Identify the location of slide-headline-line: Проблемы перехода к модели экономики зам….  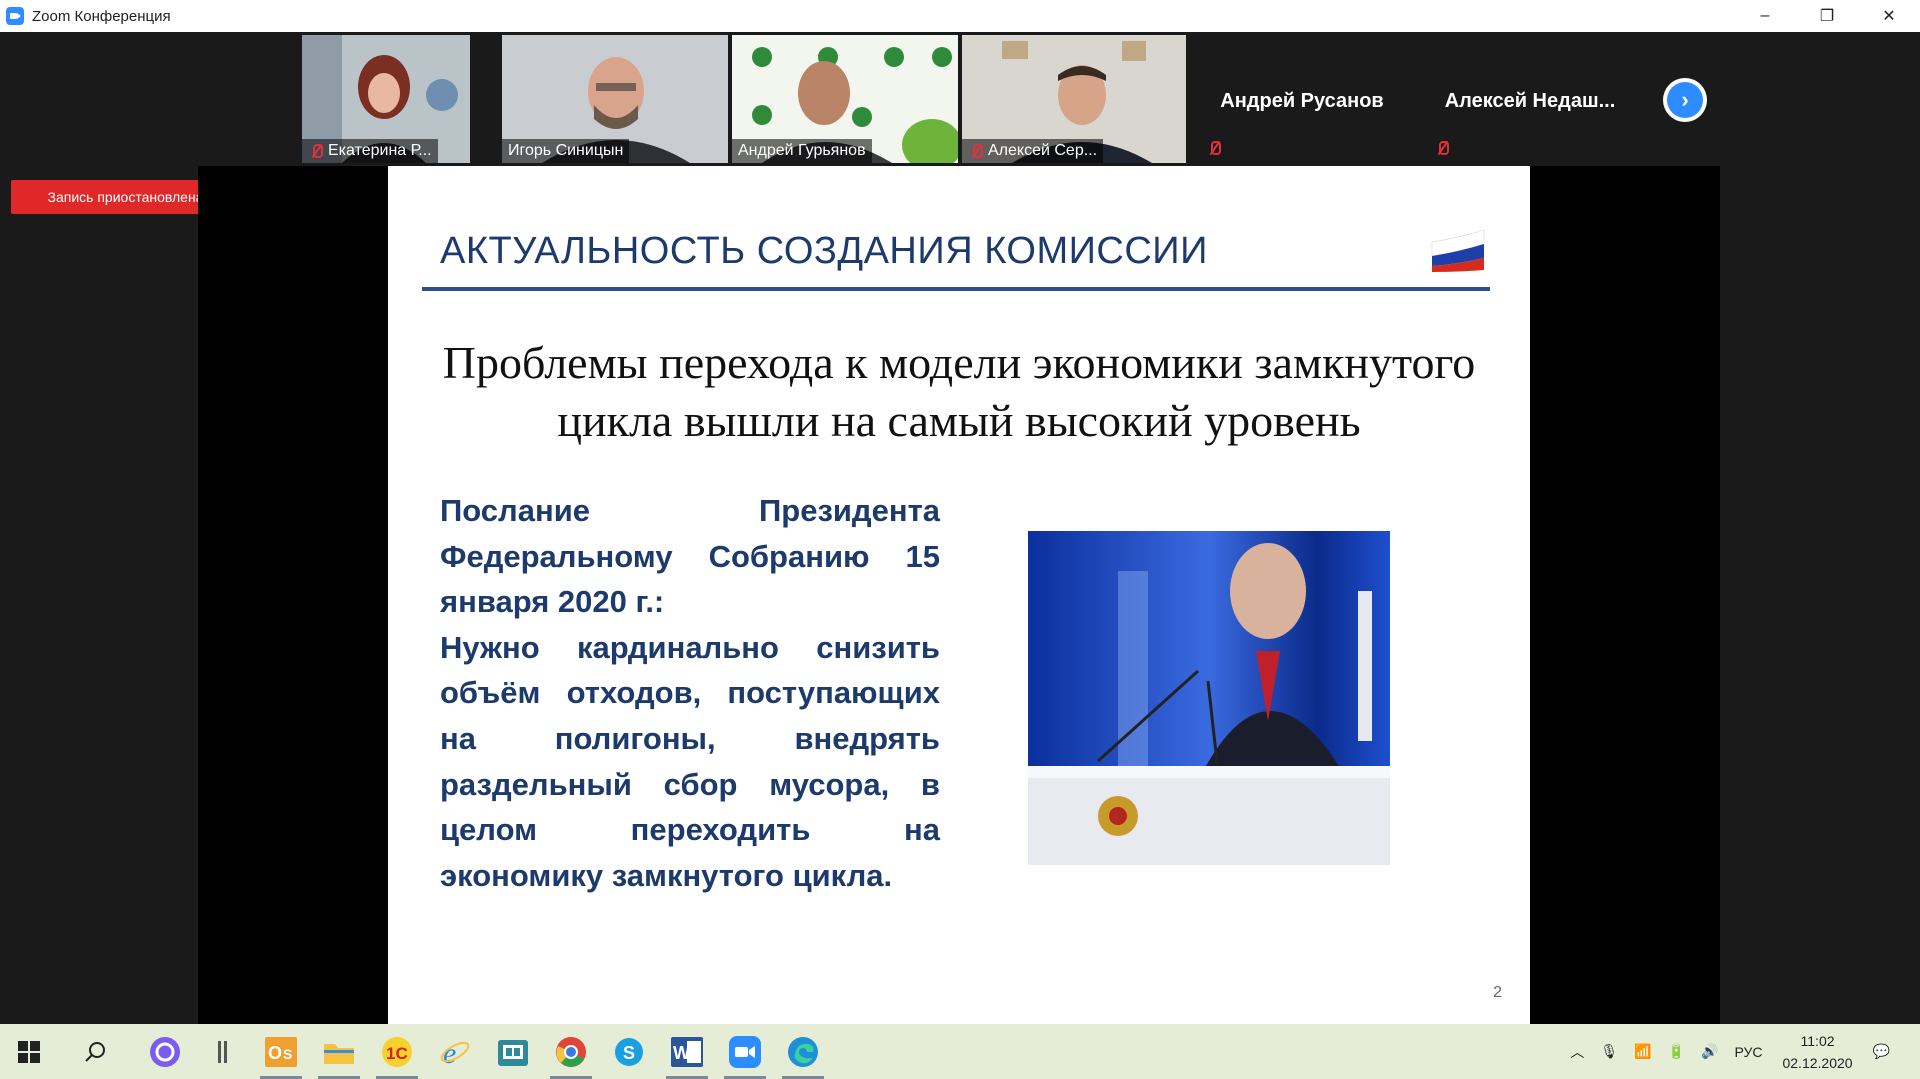
(959, 362).